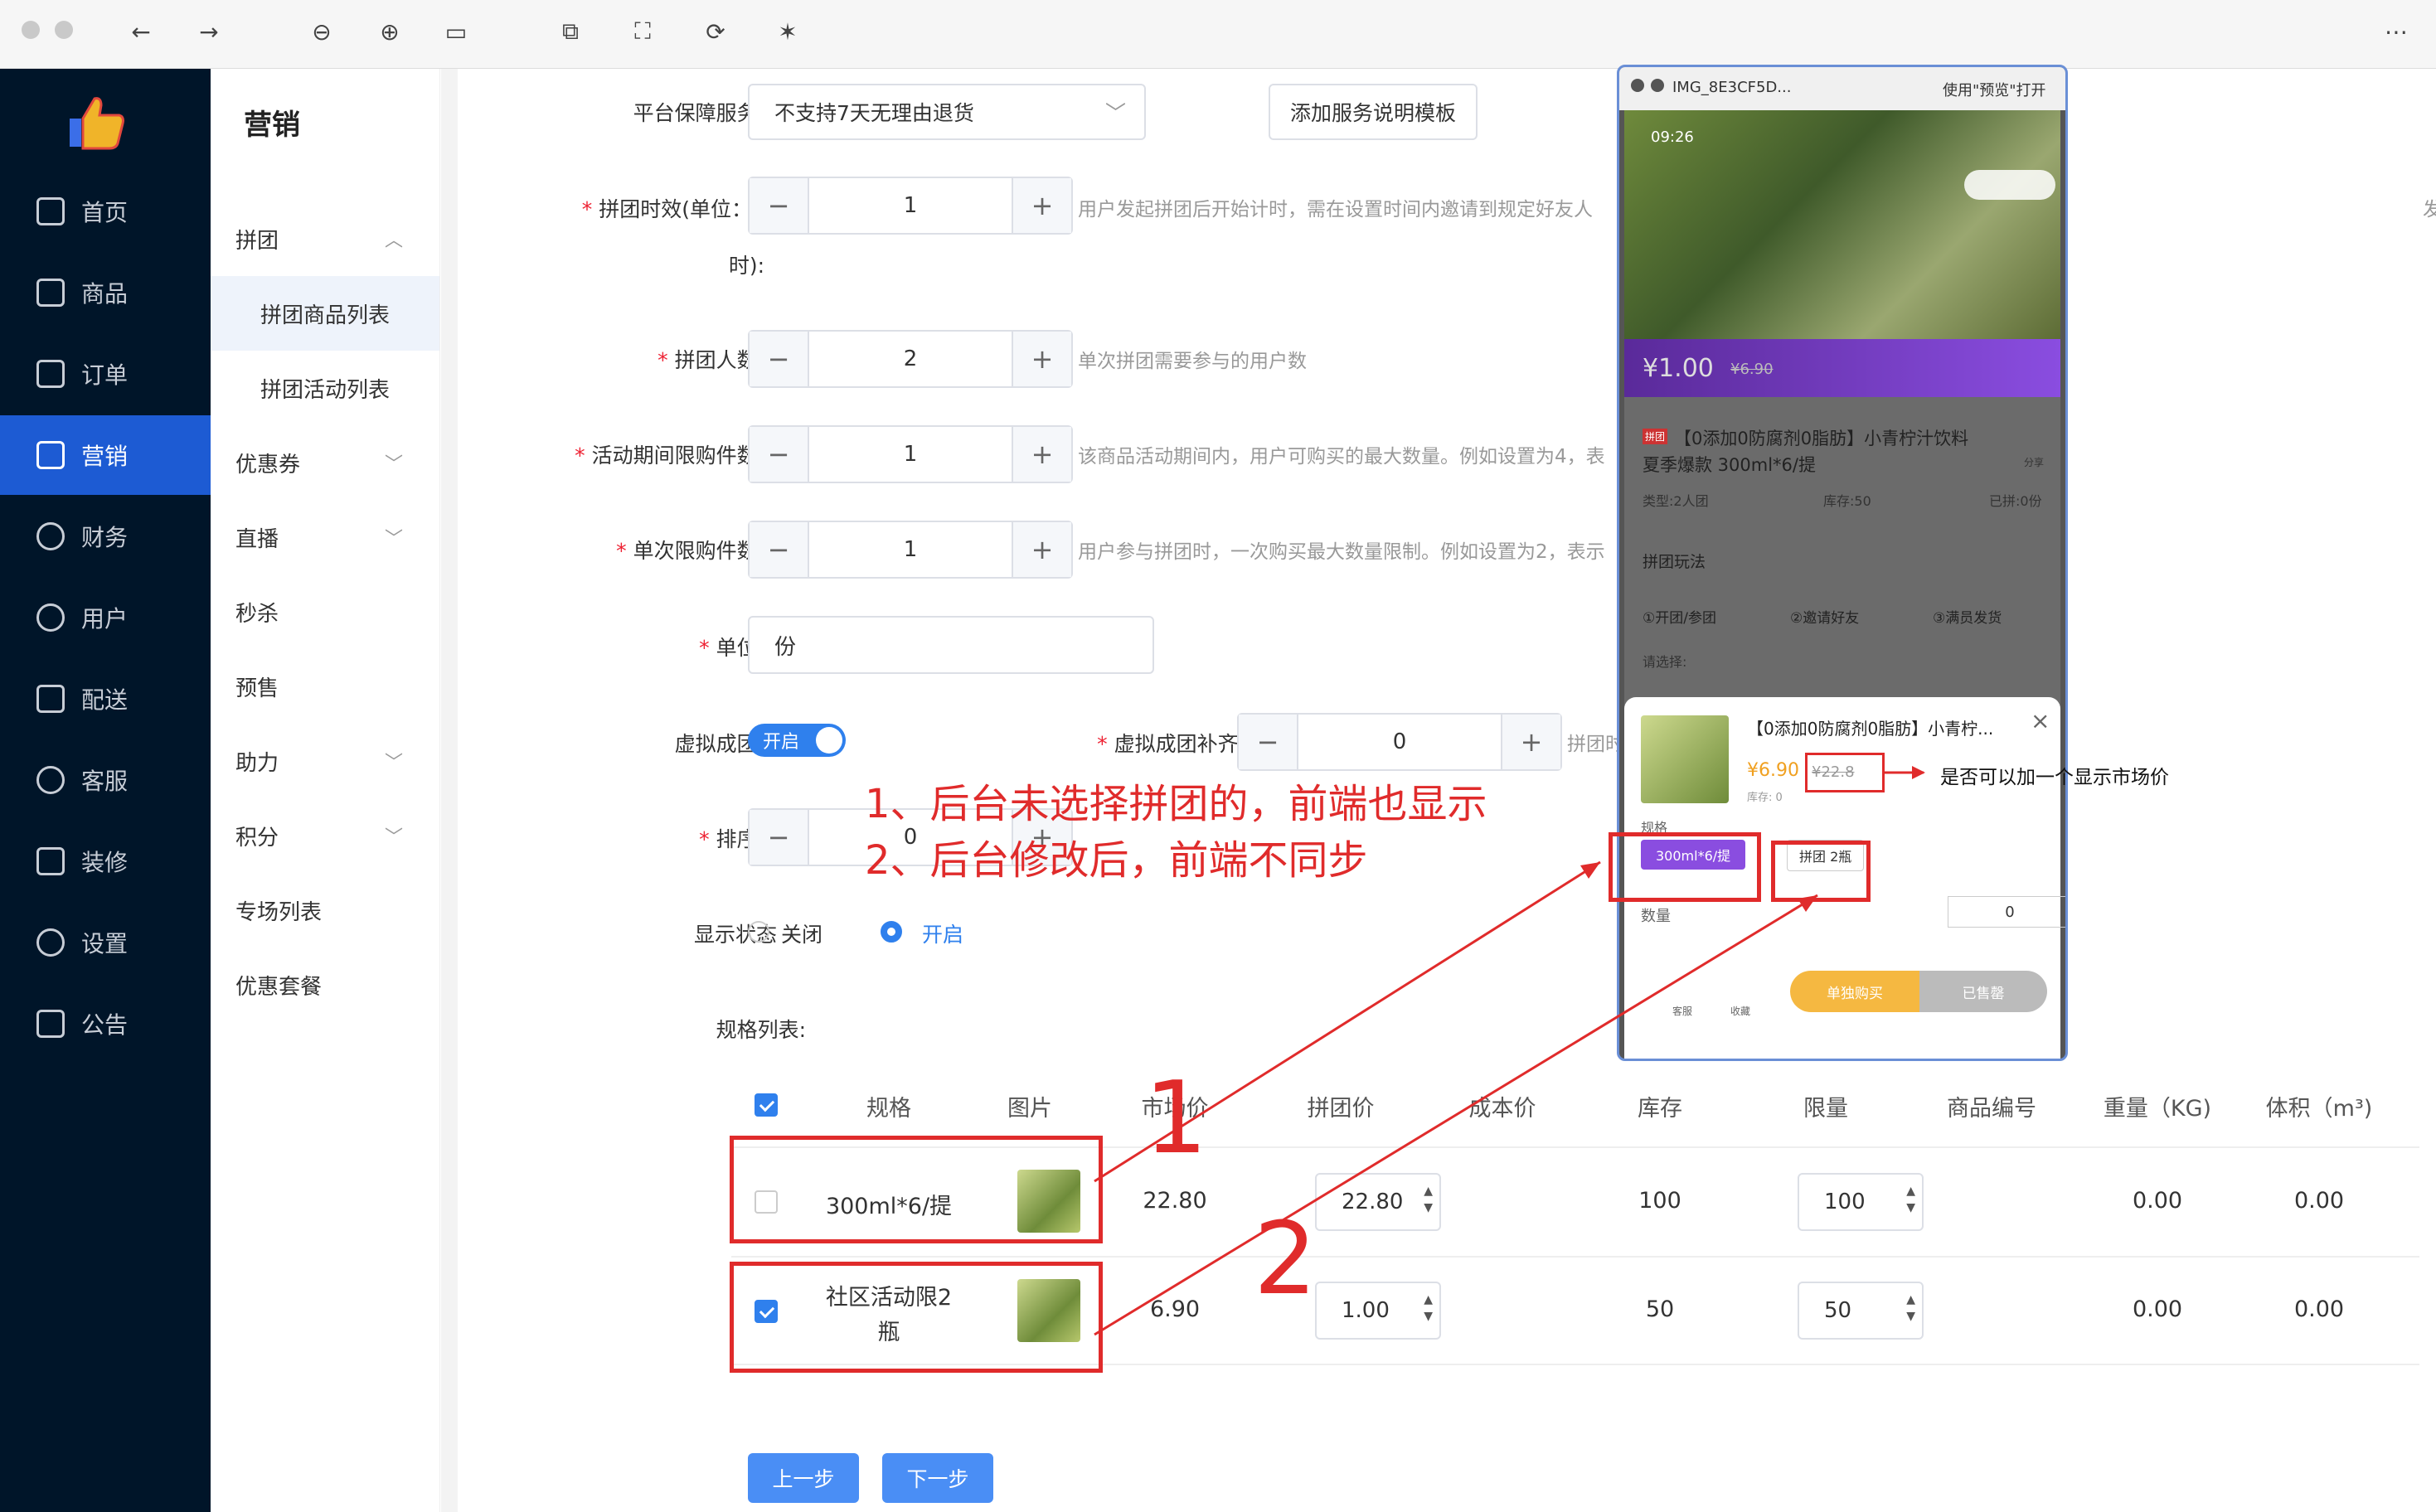  What do you see at coordinates (1676, 501) in the screenshot?
I see `group-type: 类型:2人团` at bounding box center [1676, 501].